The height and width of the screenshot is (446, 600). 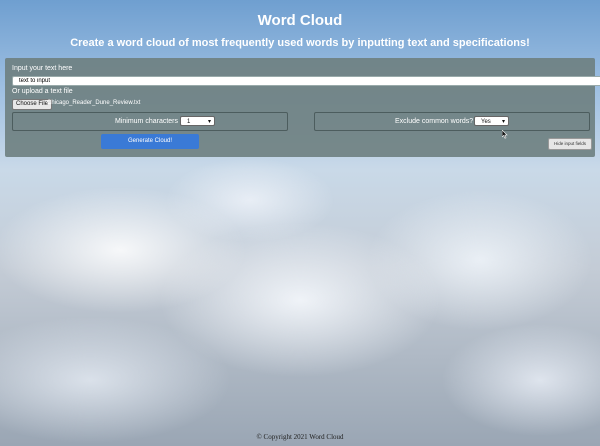 What do you see at coordinates (42, 91) in the screenshot?
I see `upload-label: Or upload a text file` at bounding box center [42, 91].